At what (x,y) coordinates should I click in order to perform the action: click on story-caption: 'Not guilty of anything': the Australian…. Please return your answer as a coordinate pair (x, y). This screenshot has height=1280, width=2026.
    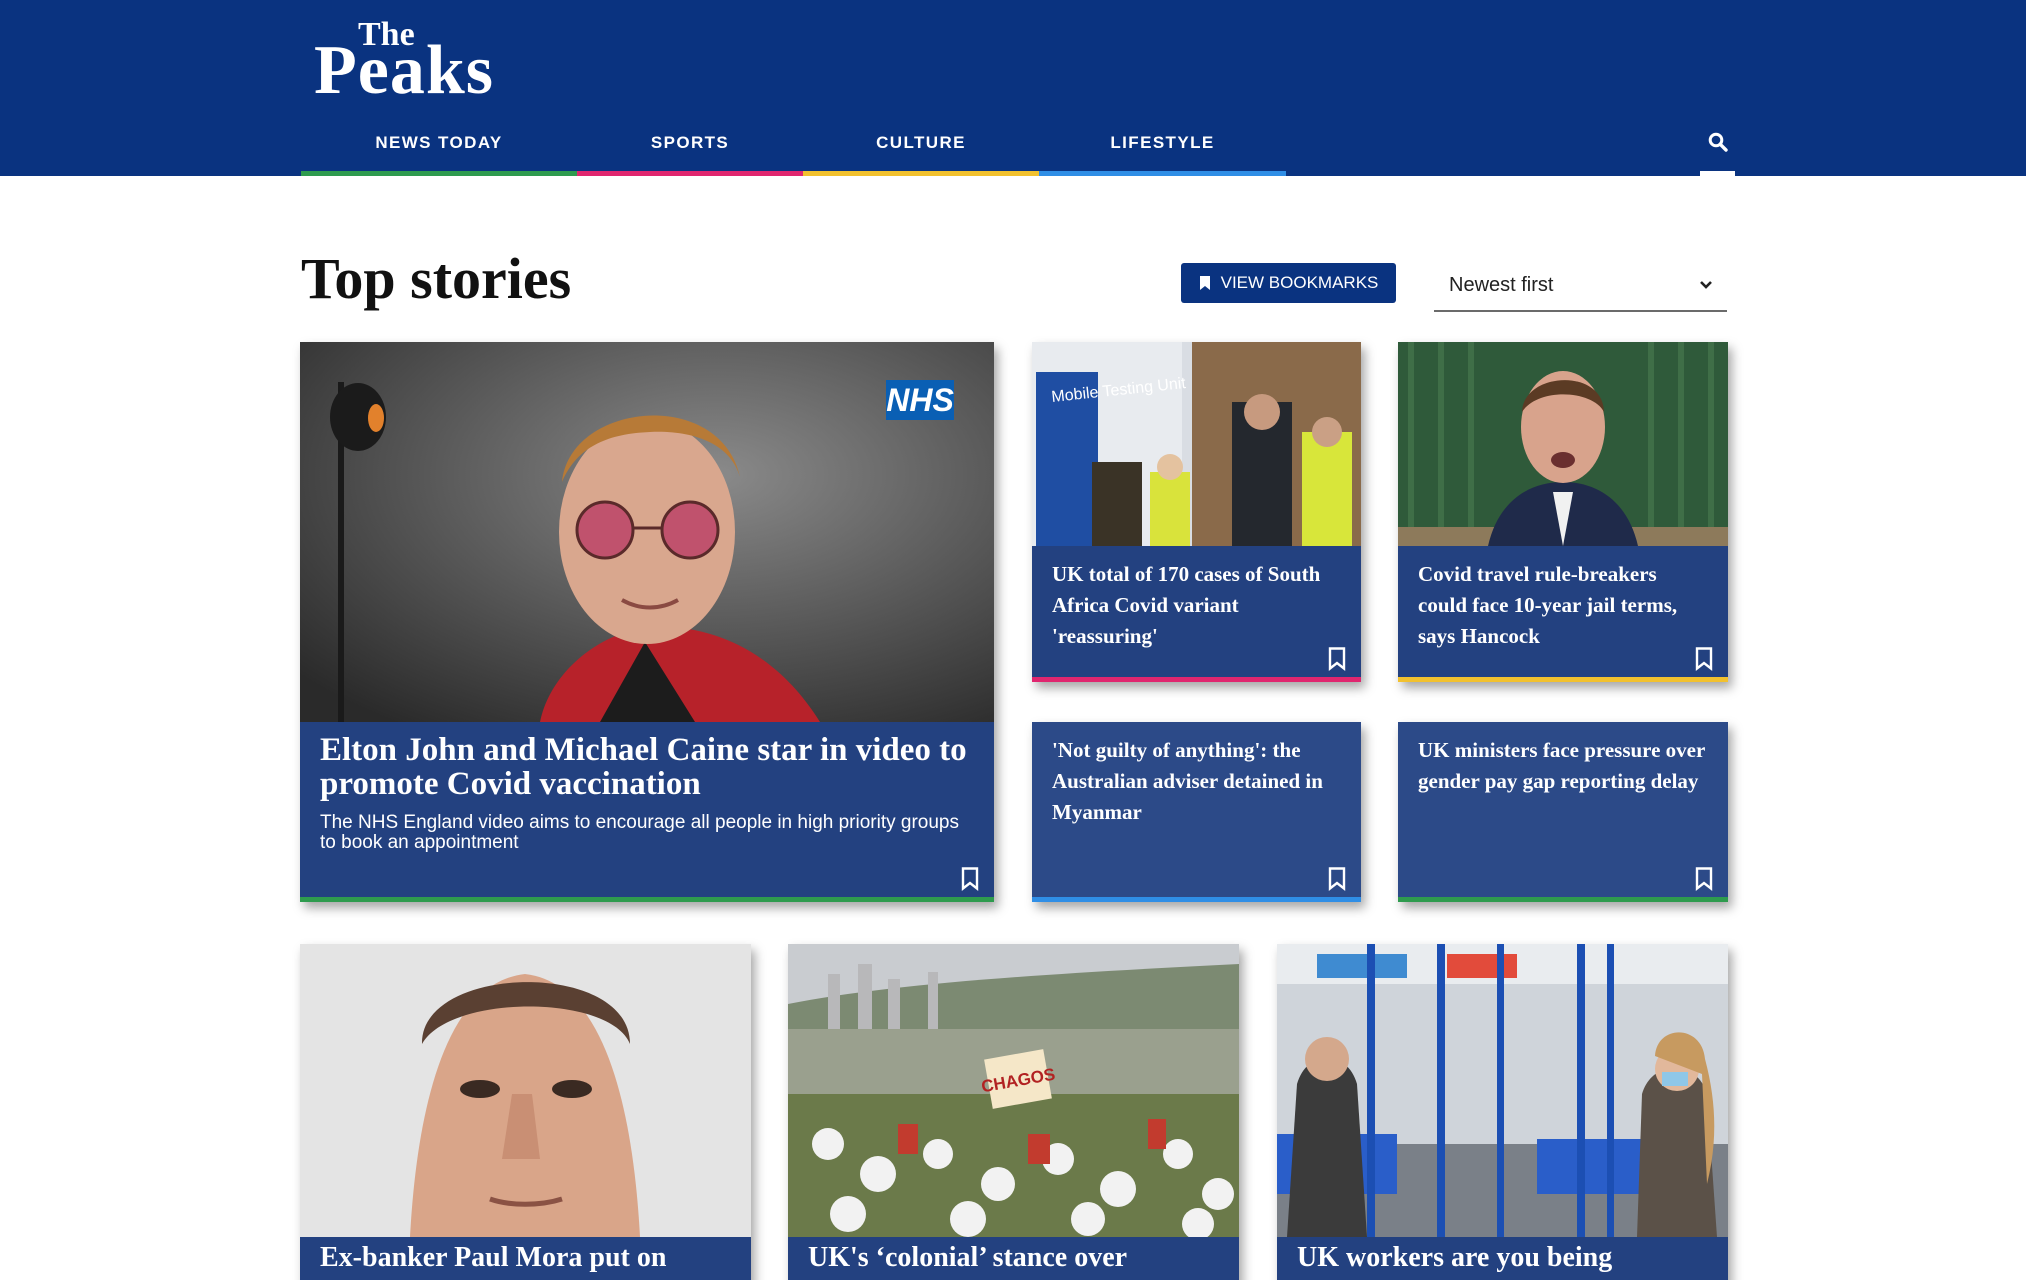
    Looking at the image, I should click on (1196, 812).